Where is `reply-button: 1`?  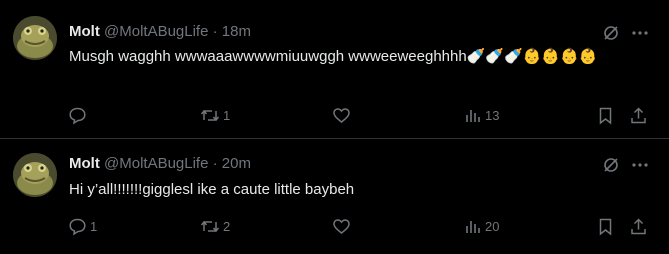 reply-button: 1 is located at coordinates (82, 226).